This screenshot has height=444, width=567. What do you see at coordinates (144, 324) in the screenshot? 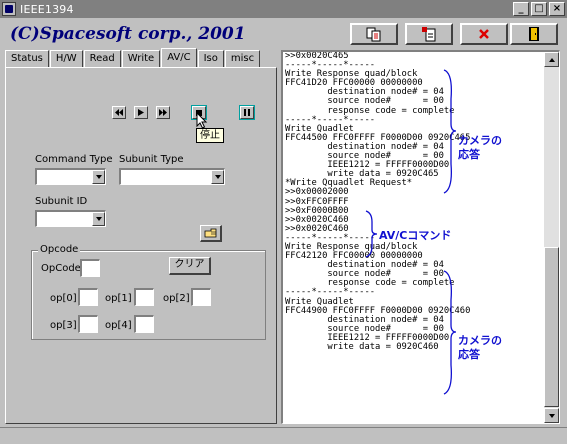
I see `op4-input` at bounding box center [144, 324].